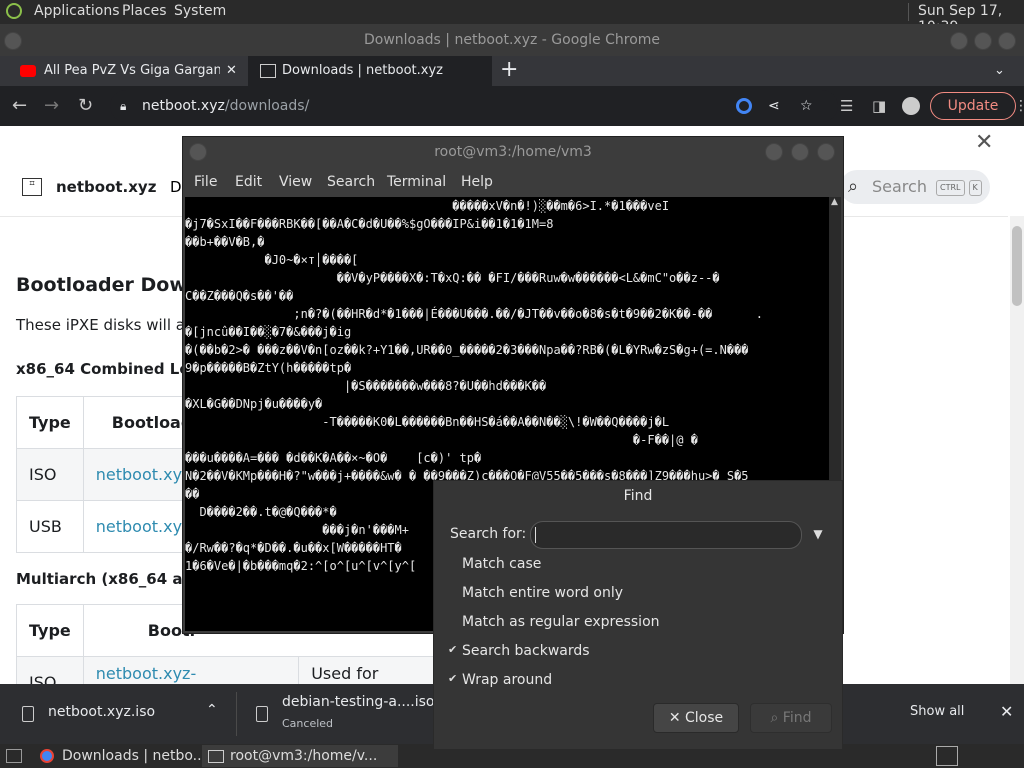 This screenshot has width=1024, height=768. I want to click on tab-label: Downloads | netboot.xyz, so click(362, 70).